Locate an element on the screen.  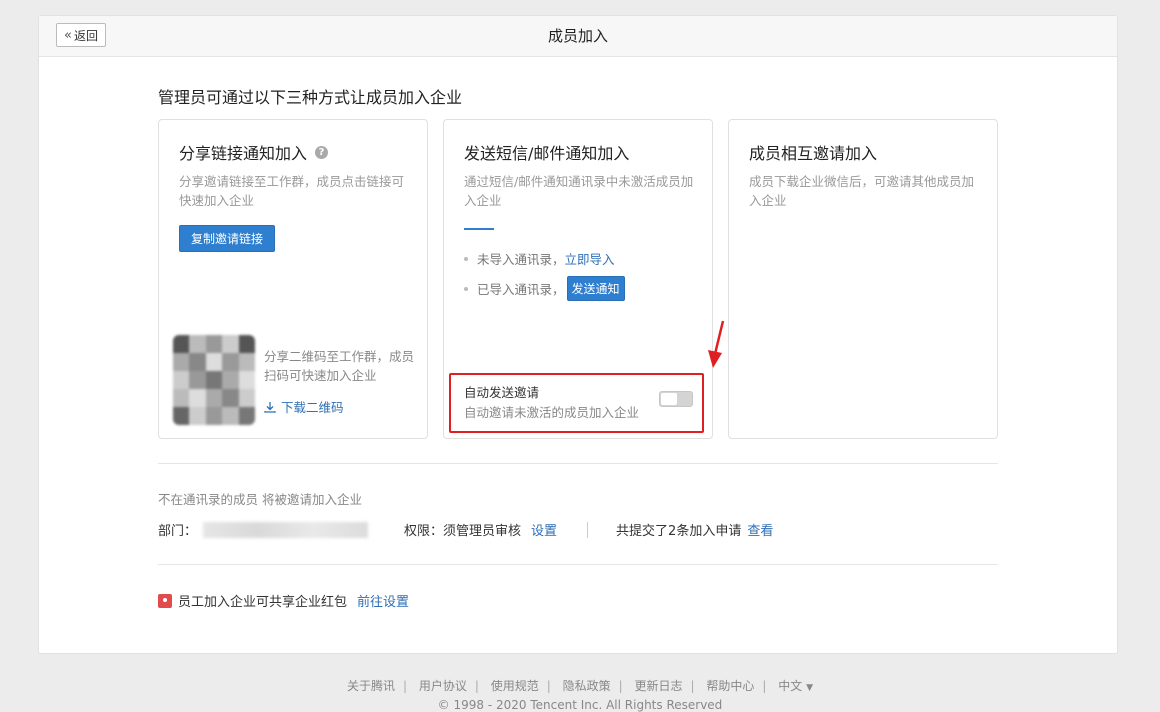
download-icon is located at coordinates (270, 407).